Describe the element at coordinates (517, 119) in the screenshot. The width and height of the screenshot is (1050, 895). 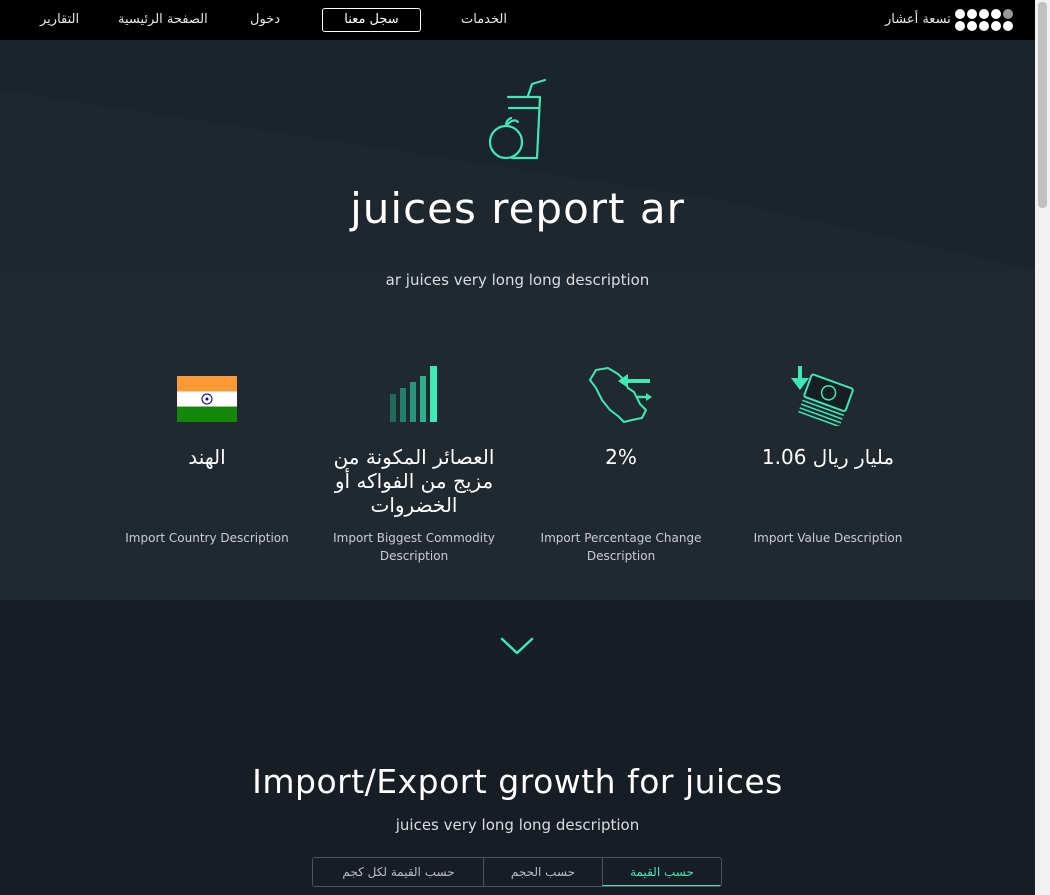
I see `juice-fruit-icon` at that location.